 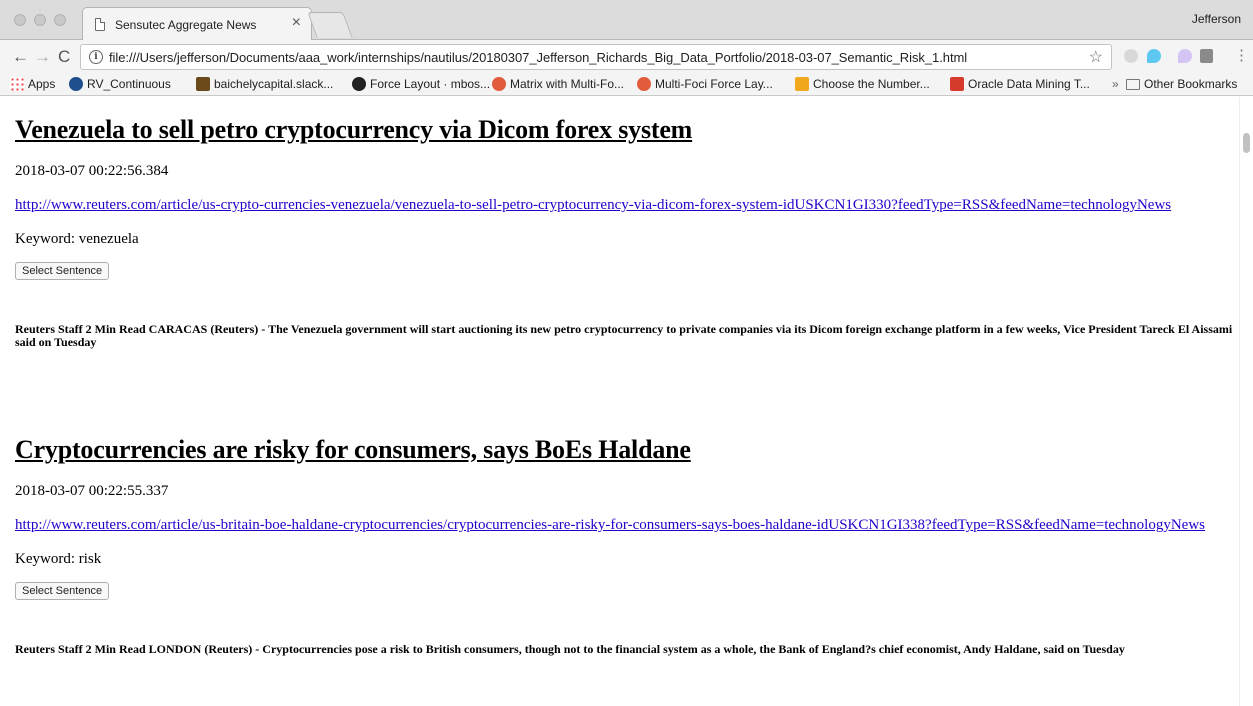 What do you see at coordinates (1096, 57) in the screenshot?
I see `bookmark-star-icon: ☆` at bounding box center [1096, 57].